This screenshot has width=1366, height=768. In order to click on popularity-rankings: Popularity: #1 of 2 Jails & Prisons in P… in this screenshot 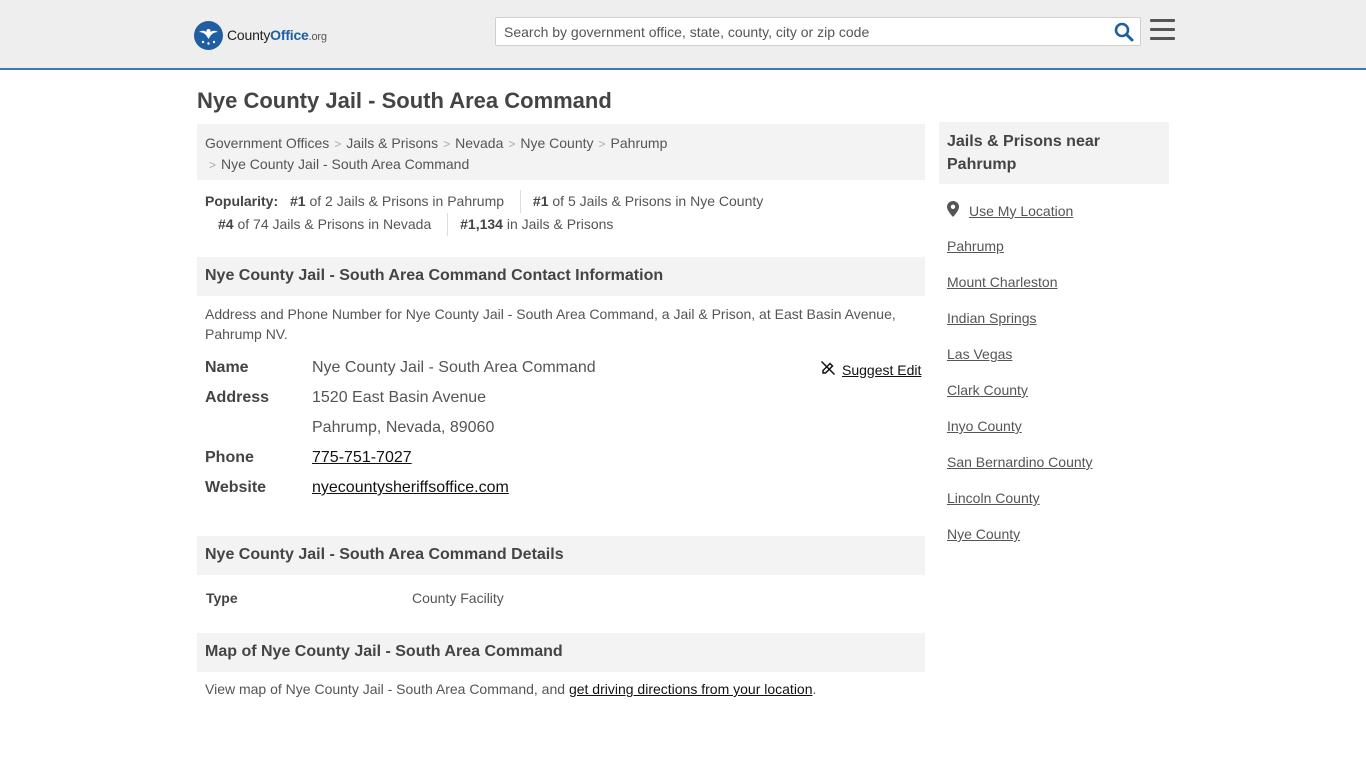, I will do `click(565, 213)`.